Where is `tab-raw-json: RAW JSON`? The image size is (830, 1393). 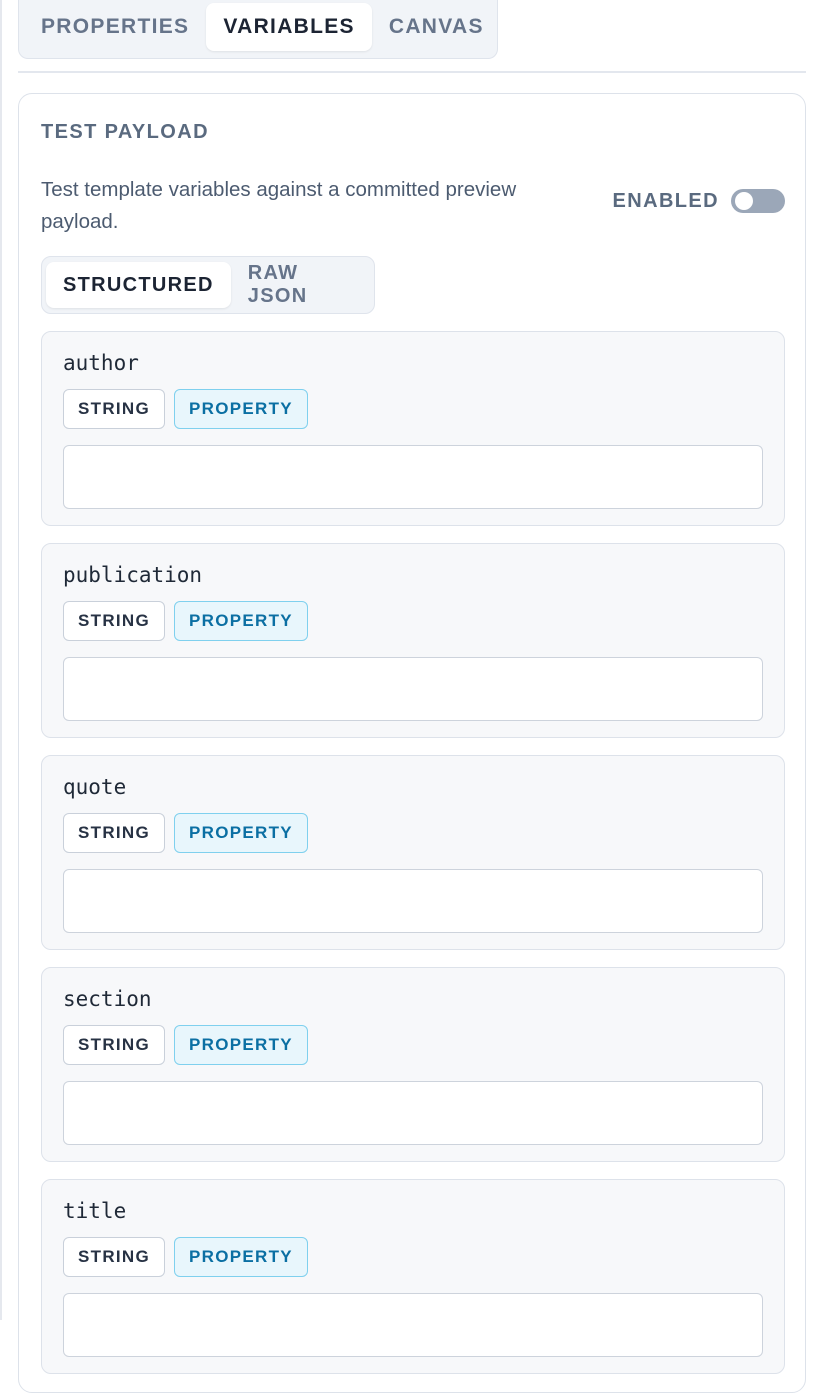
tab-raw-json: RAW JSON is located at coordinates (300, 285).